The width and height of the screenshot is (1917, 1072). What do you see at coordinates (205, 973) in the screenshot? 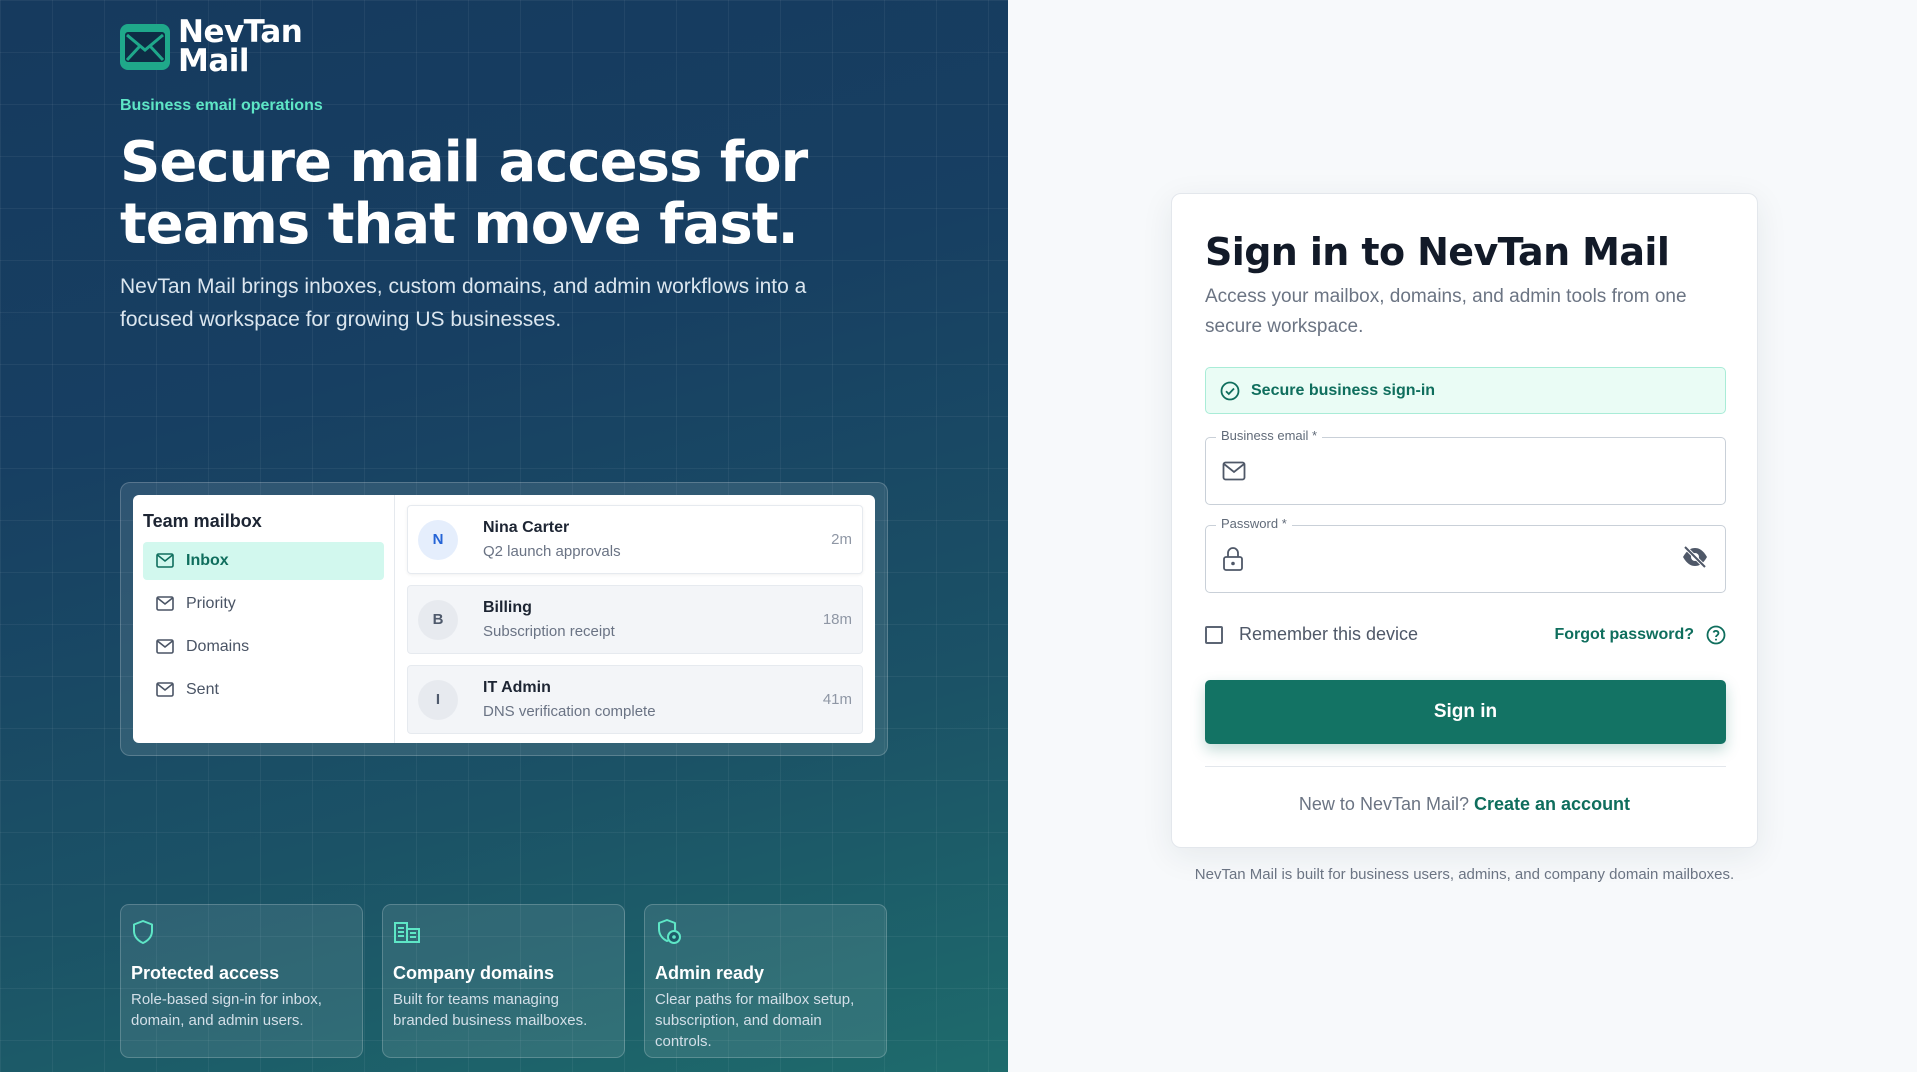
I see `feature-title: Protected access` at bounding box center [205, 973].